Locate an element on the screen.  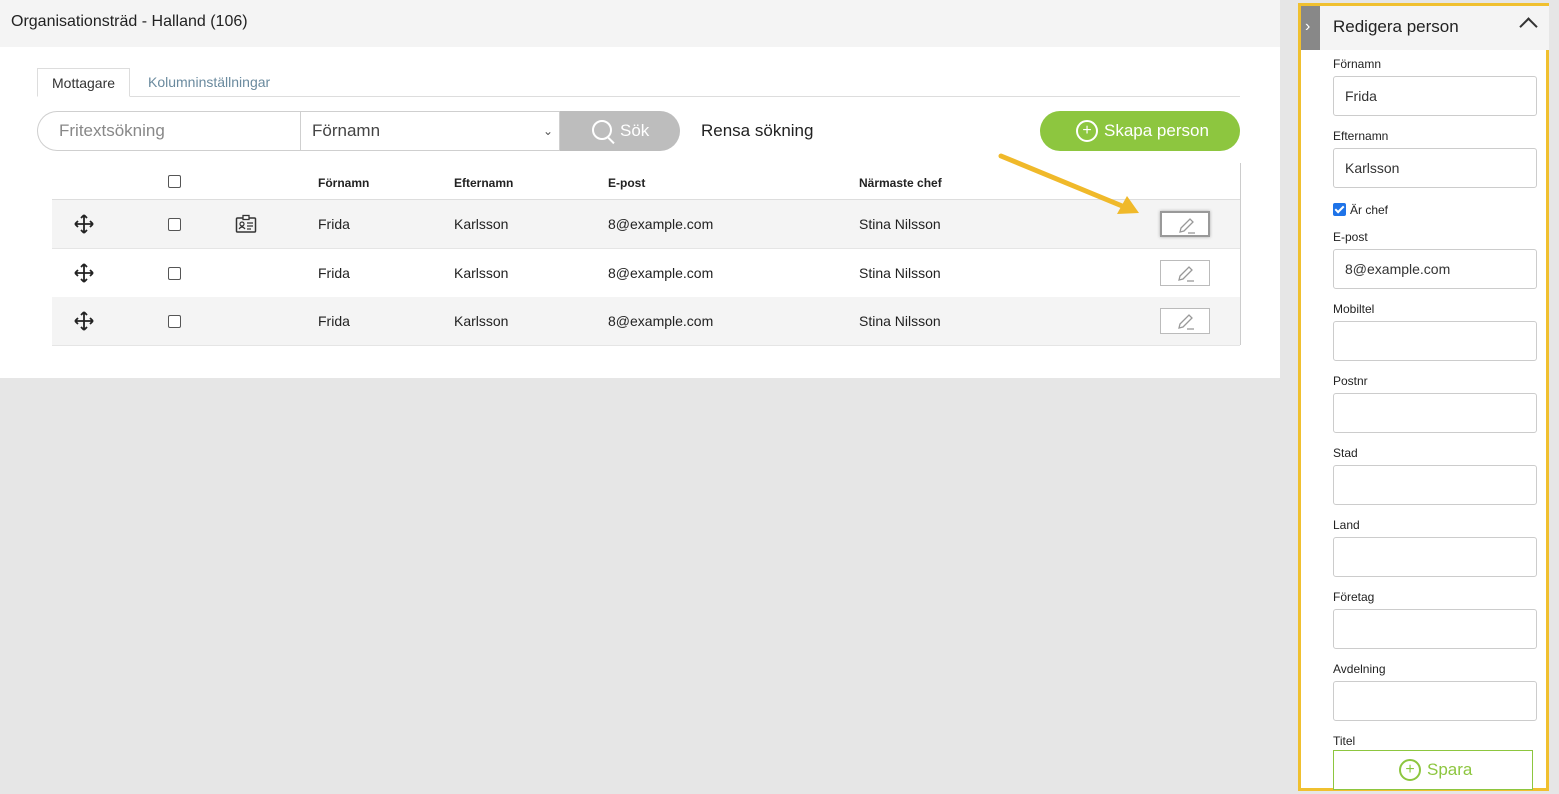
efternamn-label: Efternamn is located at coordinates (1361, 136).